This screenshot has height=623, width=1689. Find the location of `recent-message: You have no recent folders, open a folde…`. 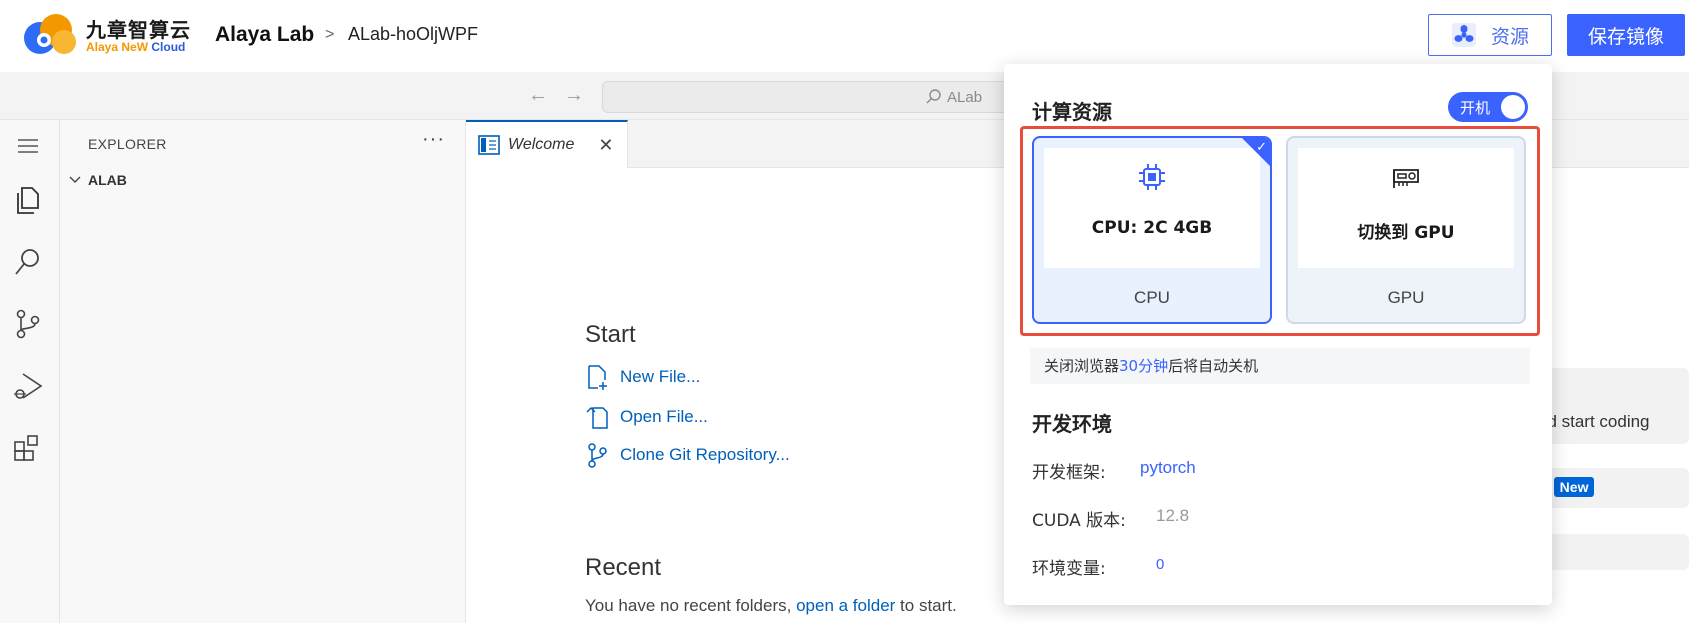

recent-message: You have no recent folders, open a folde… is located at coordinates (771, 606).